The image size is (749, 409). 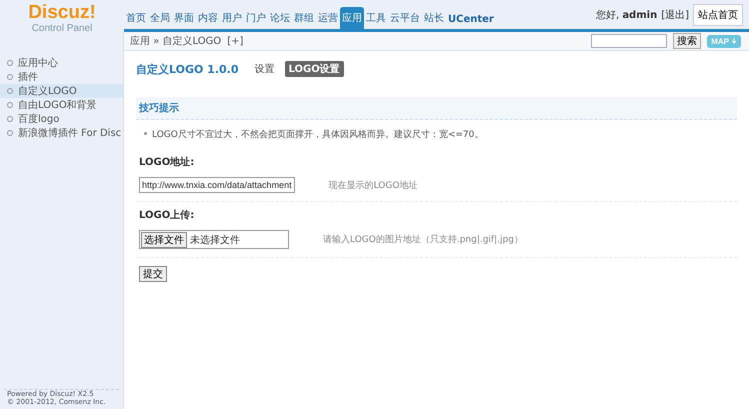 I want to click on home-button: 站点首页, so click(x=718, y=15).